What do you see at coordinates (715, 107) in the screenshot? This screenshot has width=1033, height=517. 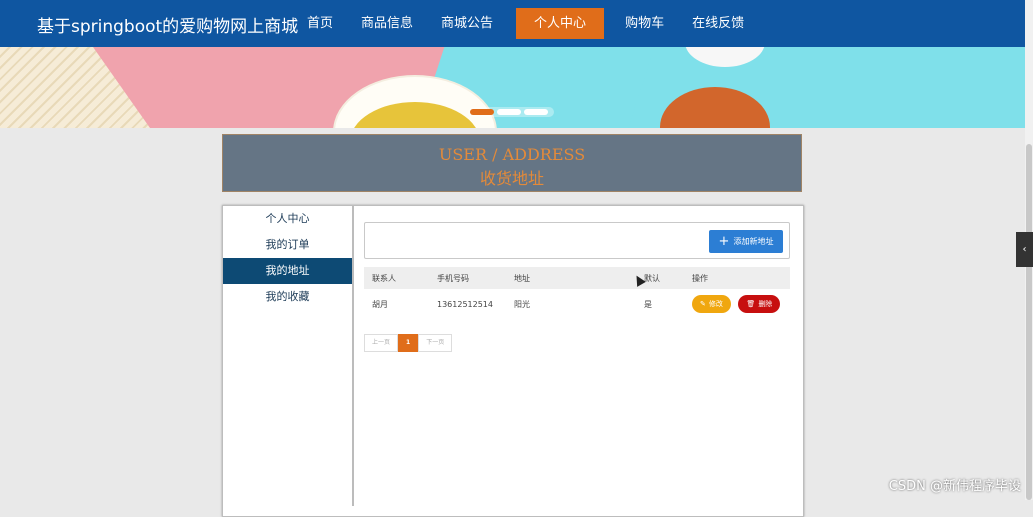 I see `banner-spoon` at bounding box center [715, 107].